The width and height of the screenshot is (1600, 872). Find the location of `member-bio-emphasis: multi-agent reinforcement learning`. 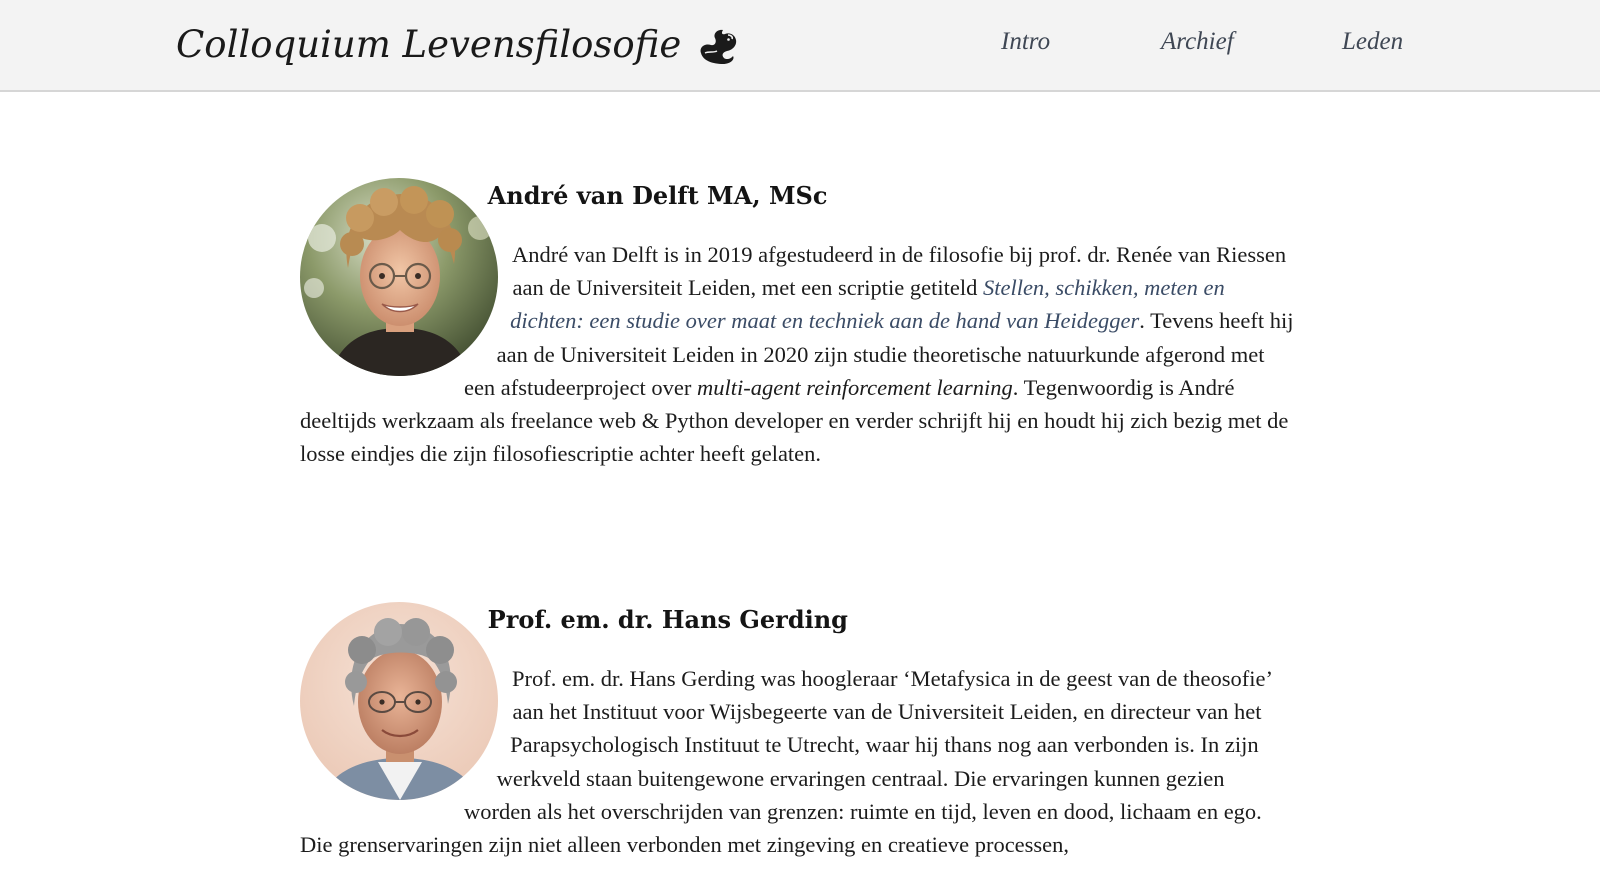

member-bio-emphasis: multi-agent reinforcement learning is located at coordinates (854, 387).